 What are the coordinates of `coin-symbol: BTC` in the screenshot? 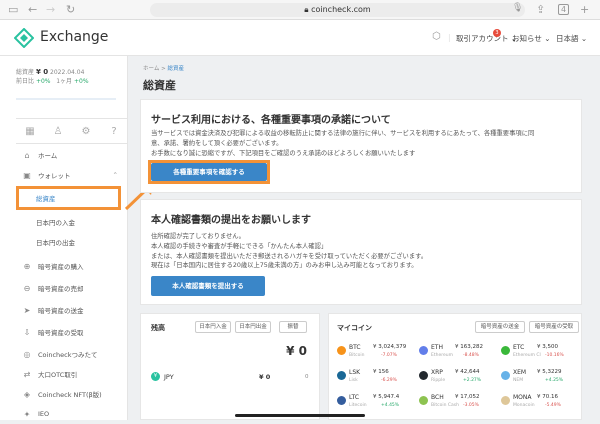 It's located at (355, 347).